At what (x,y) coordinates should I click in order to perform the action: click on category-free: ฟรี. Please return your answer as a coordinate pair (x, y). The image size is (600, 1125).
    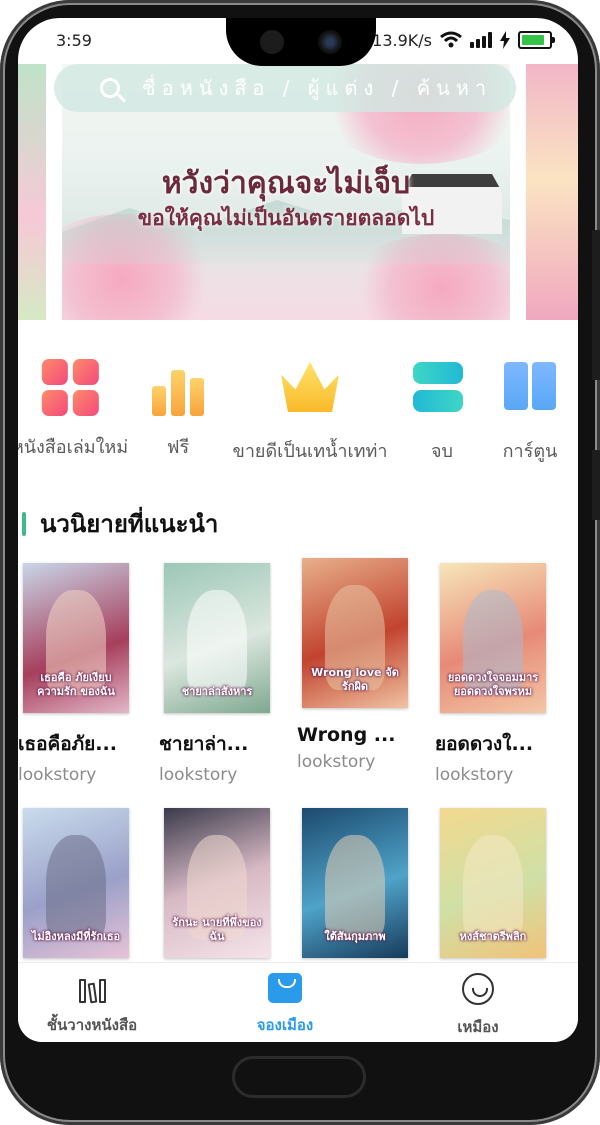
    Looking at the image, I should click on (178, 409).